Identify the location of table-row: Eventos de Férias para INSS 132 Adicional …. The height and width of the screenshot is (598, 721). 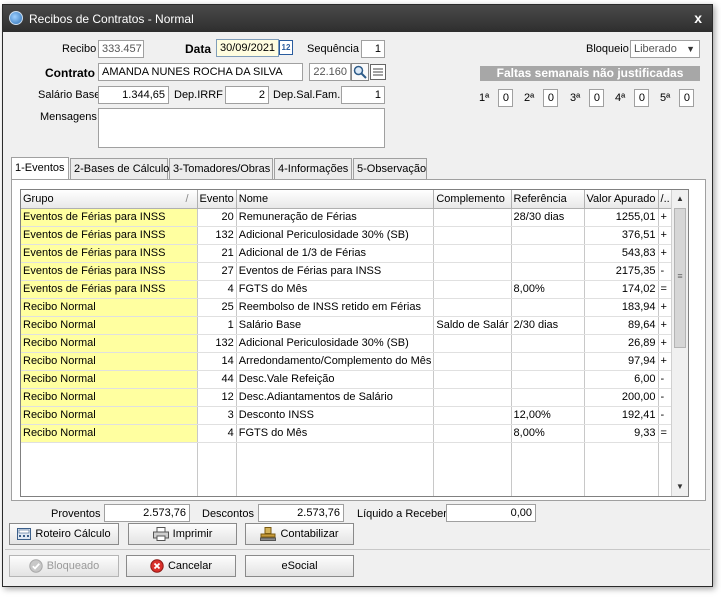
(347, 235).